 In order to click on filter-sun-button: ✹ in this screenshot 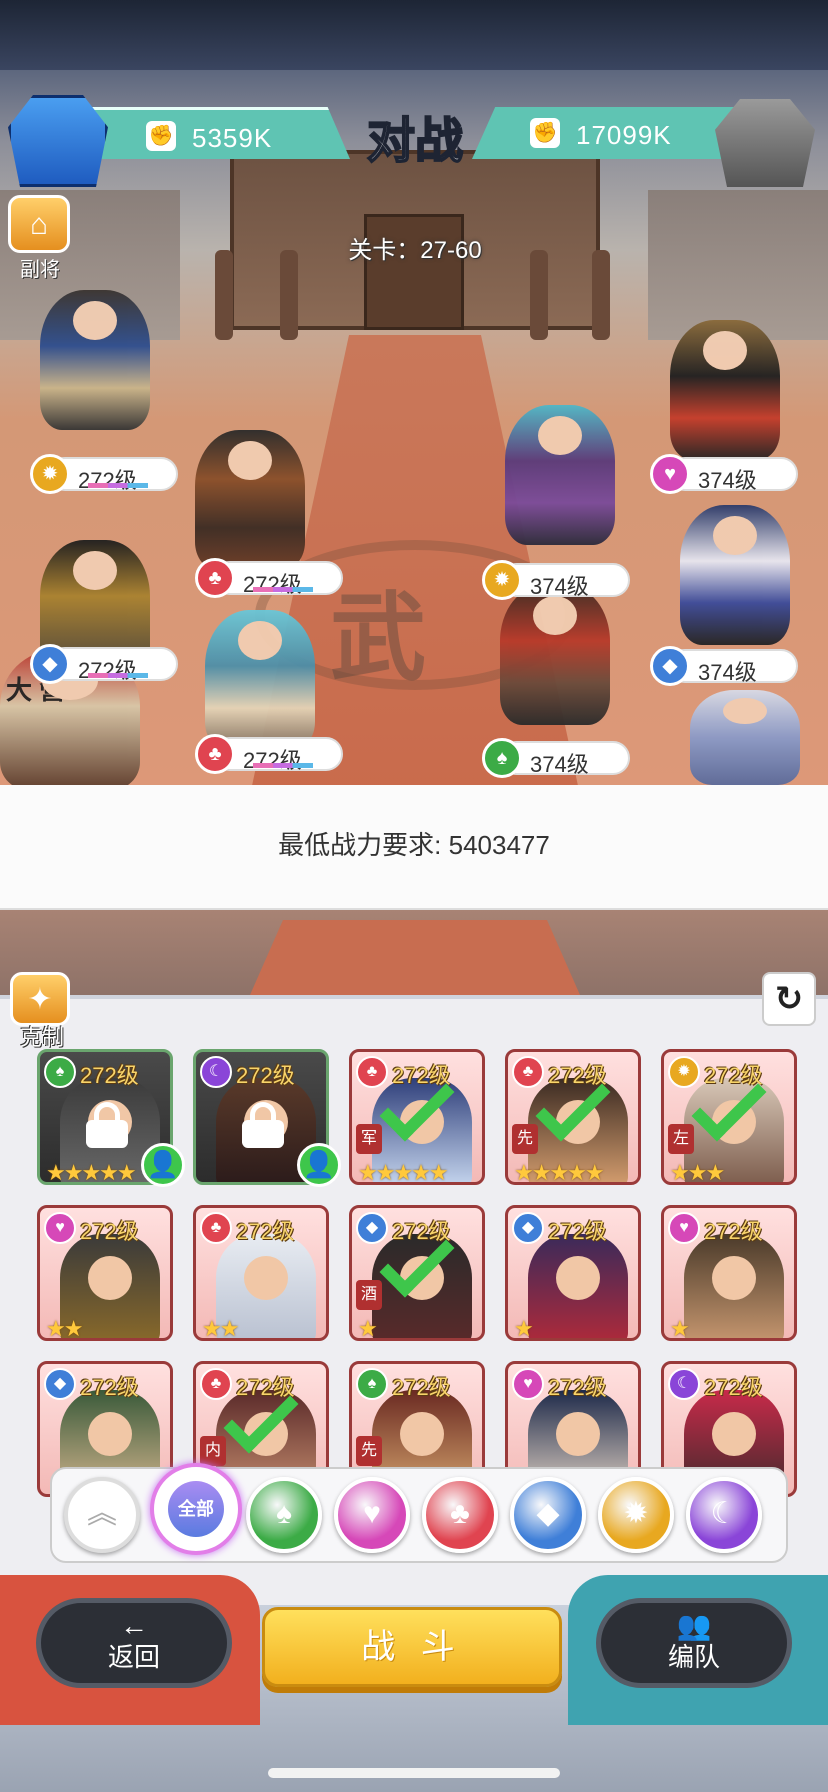, I will do `click(636, 1515)`.